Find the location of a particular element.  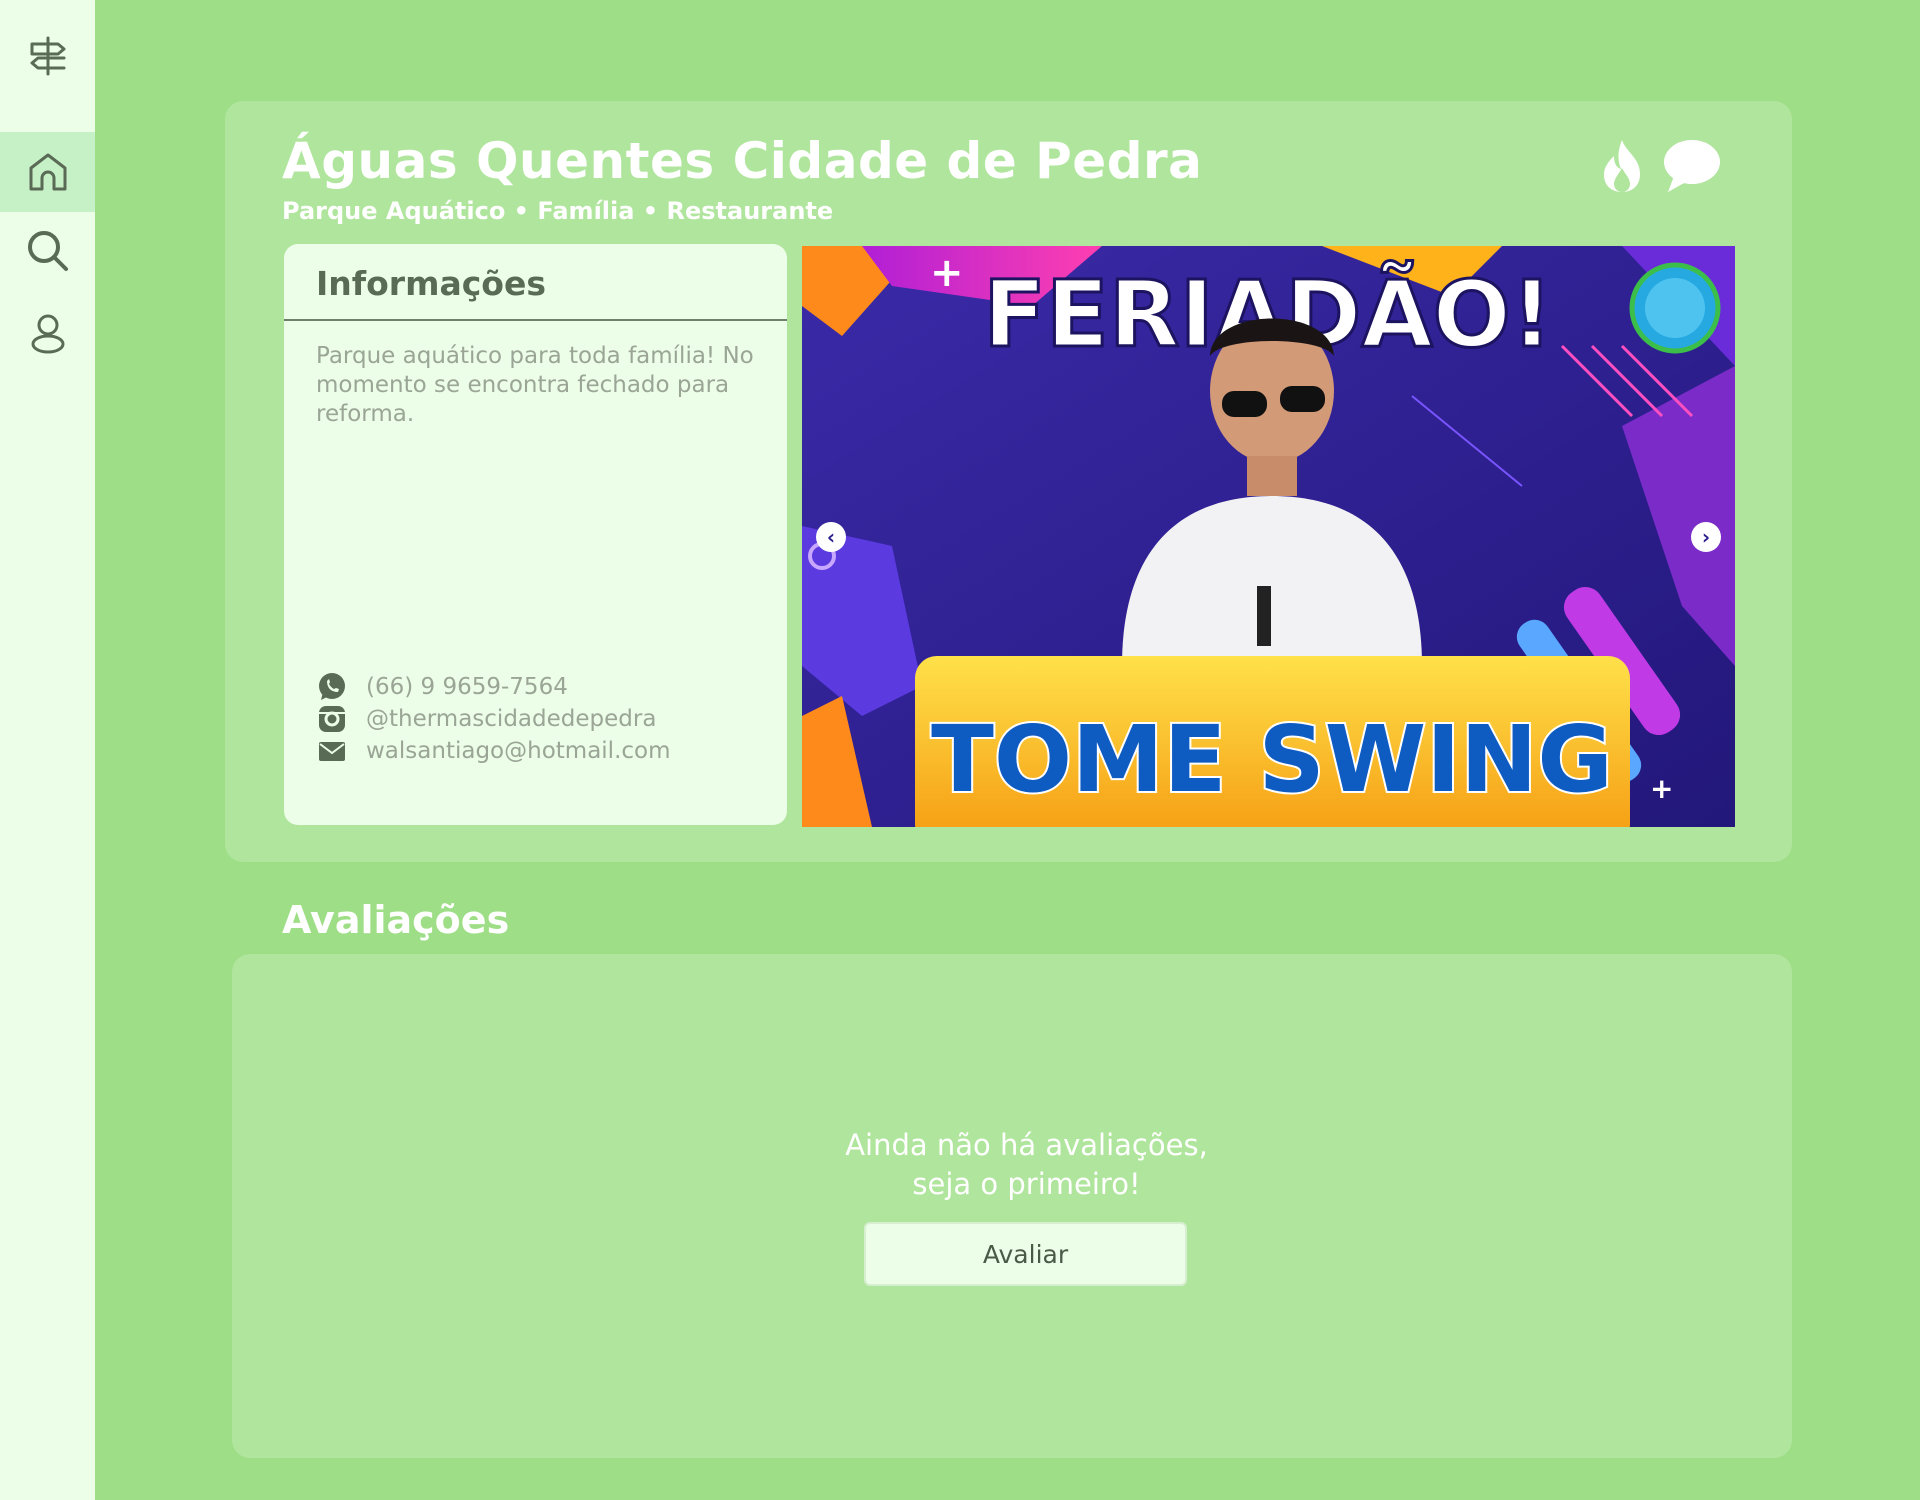

chat-button is located at coordinates (1692, 166).